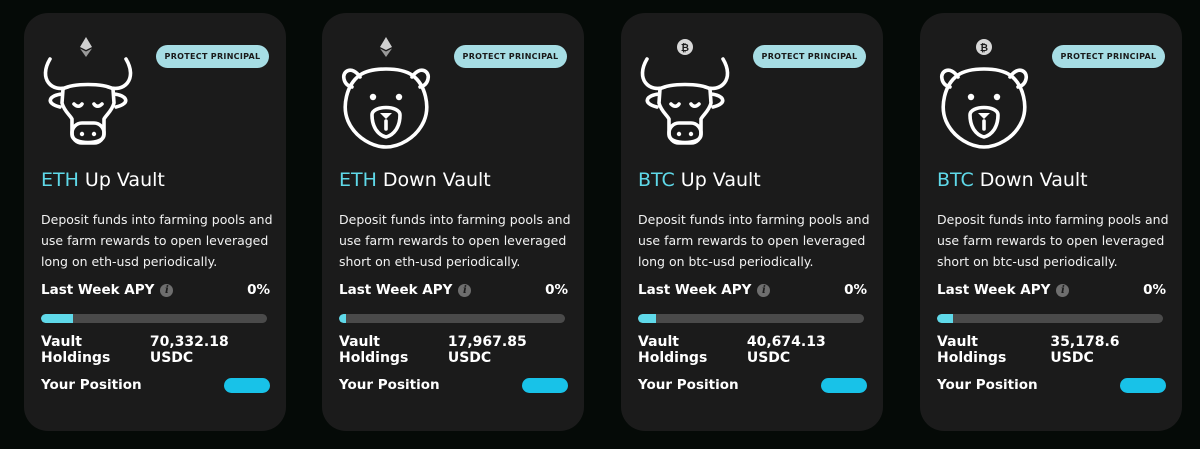 This screenshot has height=449, width=1200. I want to click on bull-icon: ₿, so click(685, 94).